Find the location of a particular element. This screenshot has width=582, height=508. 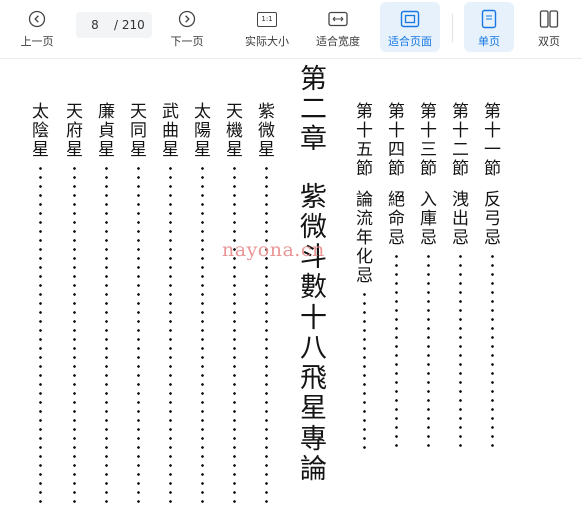

section-title: 論流年化忌 is located at coordinates (364, 238).